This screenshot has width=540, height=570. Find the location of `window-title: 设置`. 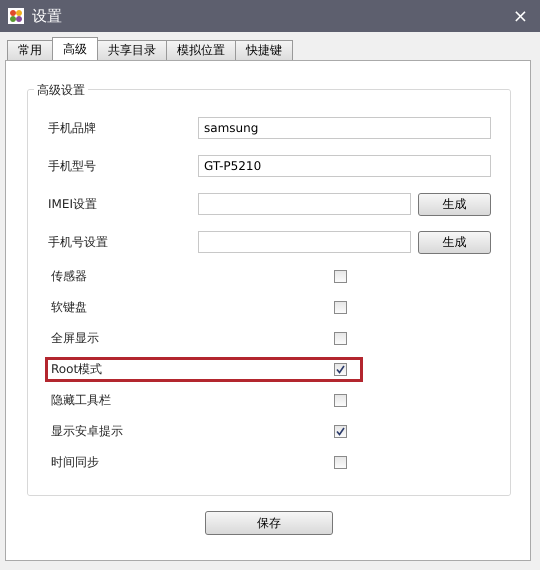

window-title: 设置 is located at coordinates (47, 16).